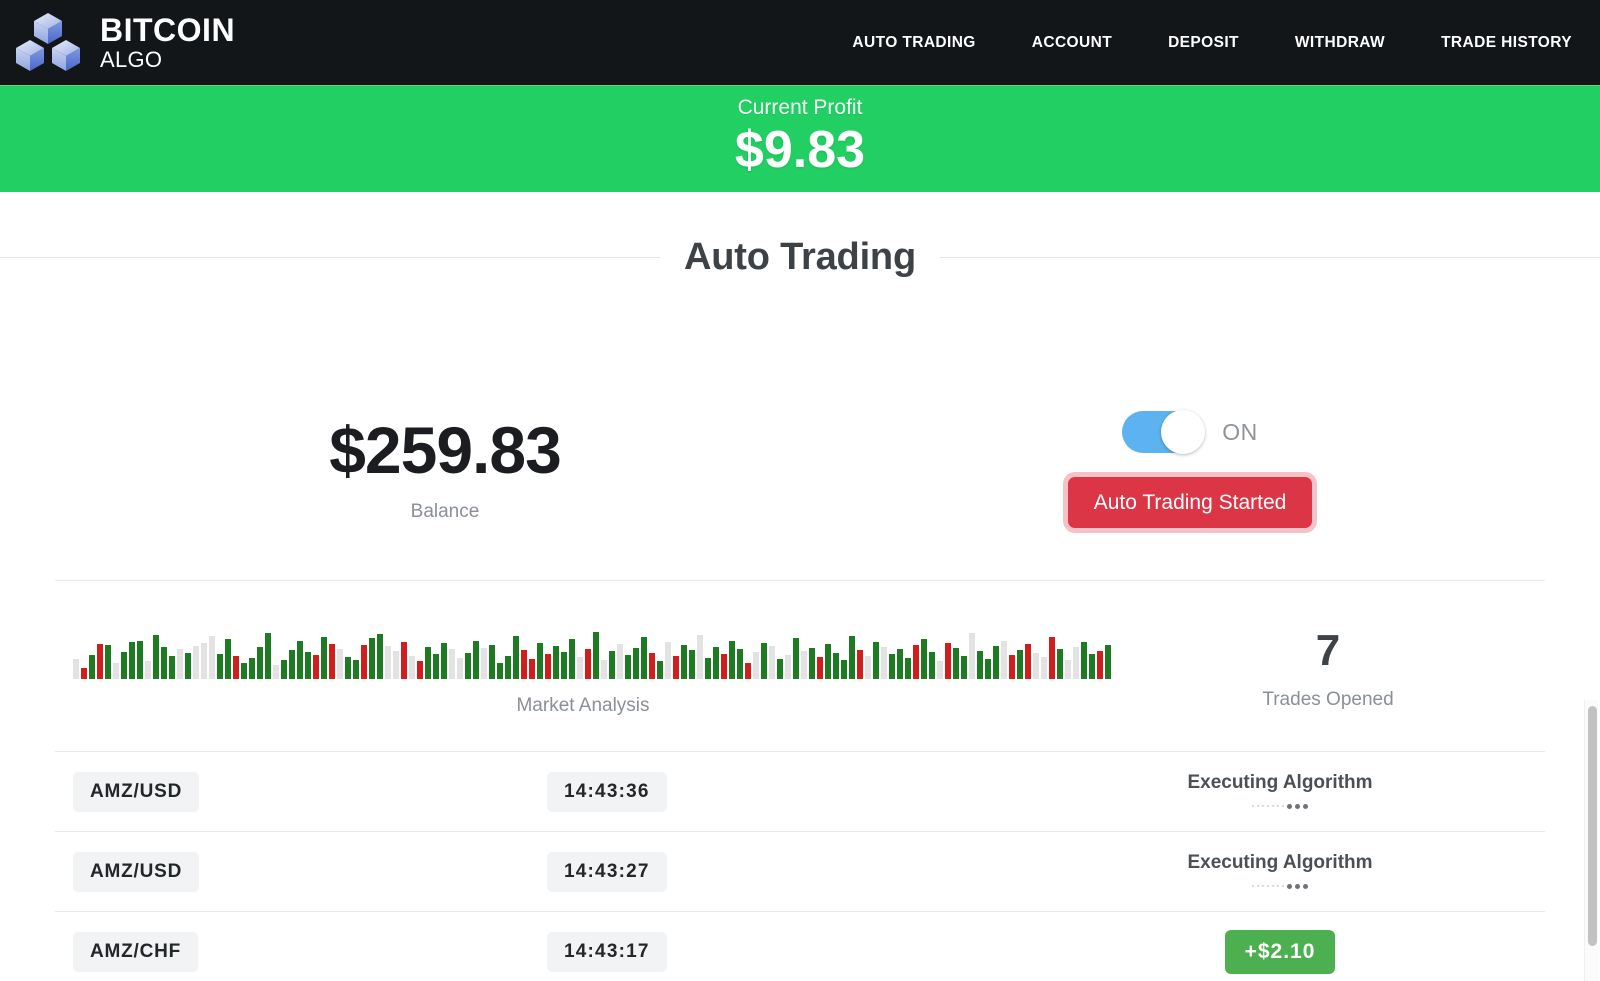 The height and width of the screenshot is (981, 1600). What do you see at coordinates (1072, 43) in the screenshot?
I see `nav-item-account: ACCOUNT` at bounding box center [1072, 43].